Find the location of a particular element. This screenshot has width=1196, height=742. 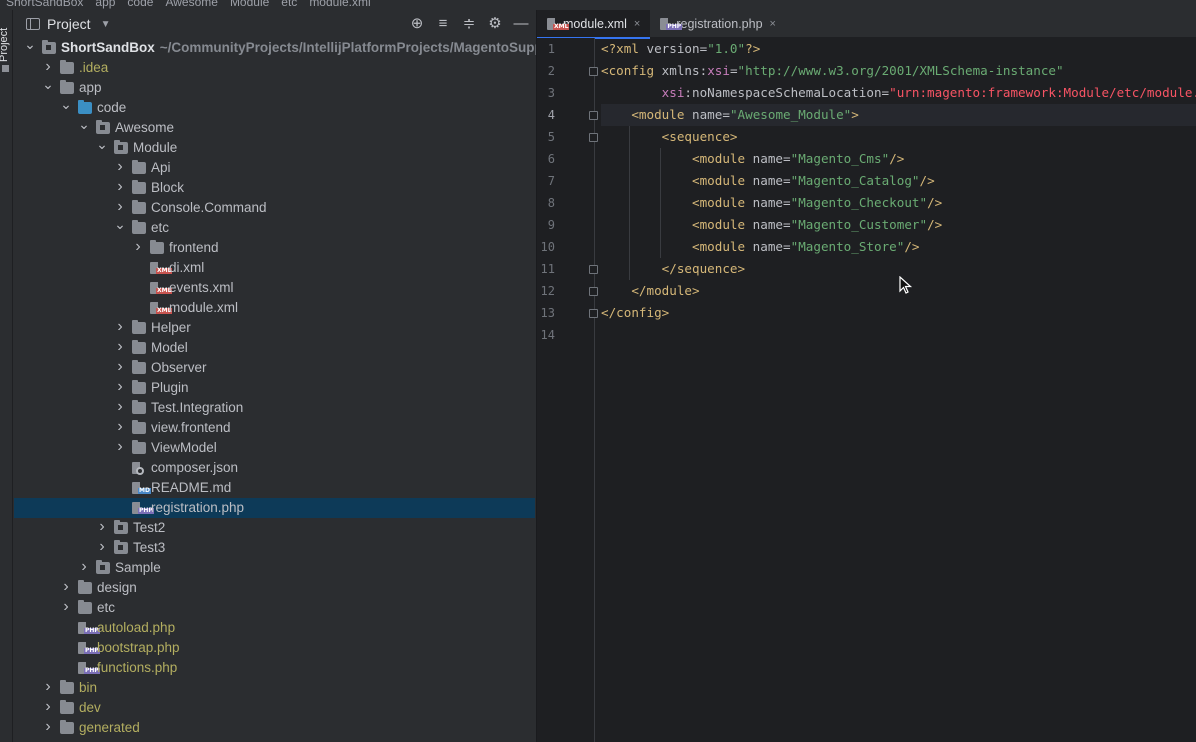

code-line: <sequence> is located at coordinates (669, 137).